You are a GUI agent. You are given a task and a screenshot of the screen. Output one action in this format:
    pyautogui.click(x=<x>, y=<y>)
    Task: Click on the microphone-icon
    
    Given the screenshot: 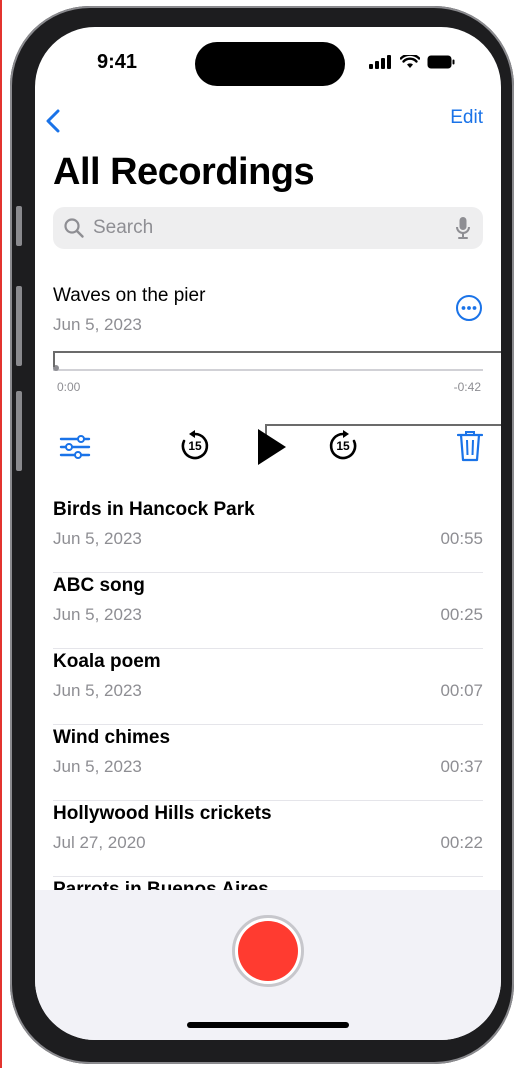 What is the action you would take?
    pyautogui.click(x=463, y=228)
    